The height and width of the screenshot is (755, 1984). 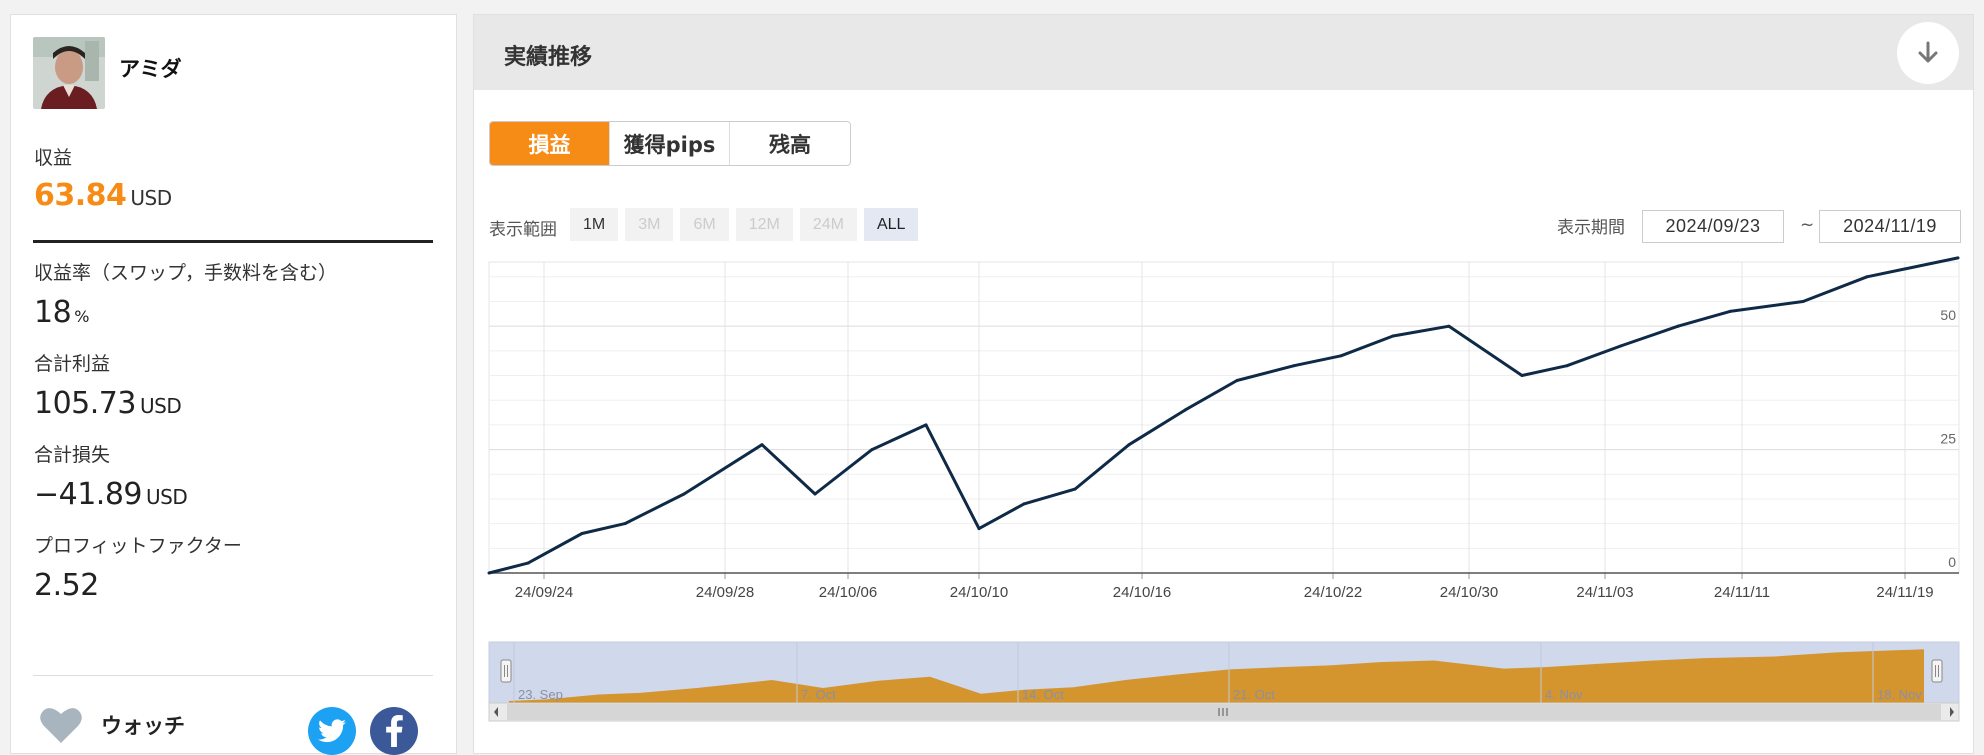 What do you see at coordinates (69, 73) in the screenshot?
I see `avatar` at bounding box center [69, 73].